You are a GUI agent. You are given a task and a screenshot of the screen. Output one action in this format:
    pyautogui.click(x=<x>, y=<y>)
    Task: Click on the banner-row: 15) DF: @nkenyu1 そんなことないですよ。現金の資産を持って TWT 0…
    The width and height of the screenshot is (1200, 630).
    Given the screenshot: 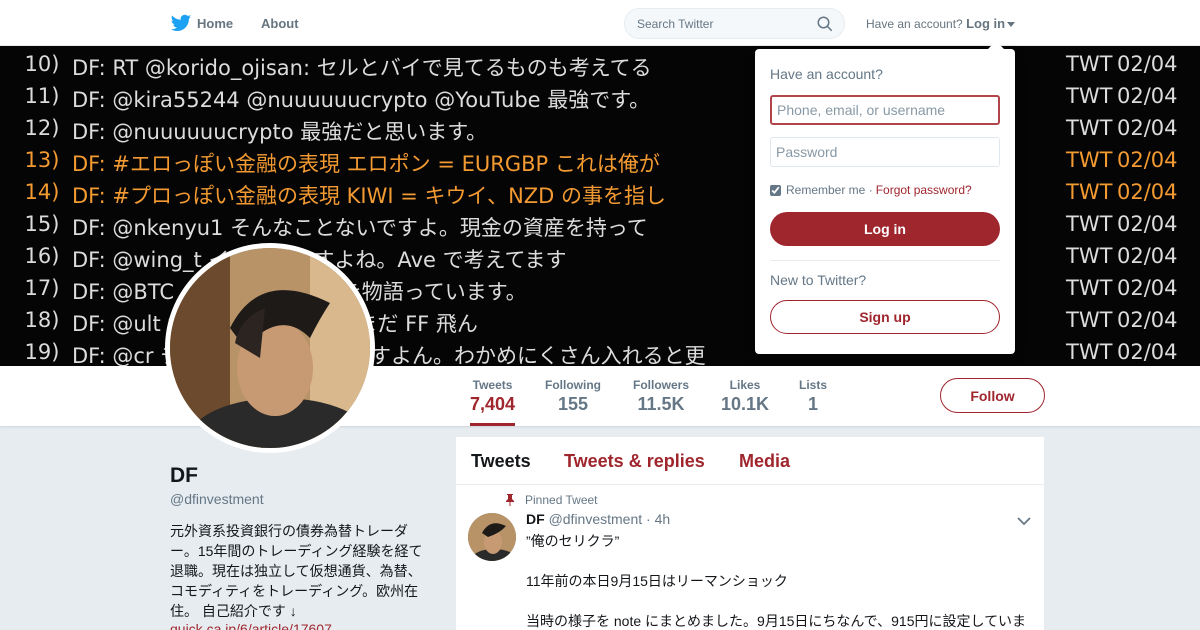 What is the action you would take?
    pyautogui.click(x=600, y=228)
    